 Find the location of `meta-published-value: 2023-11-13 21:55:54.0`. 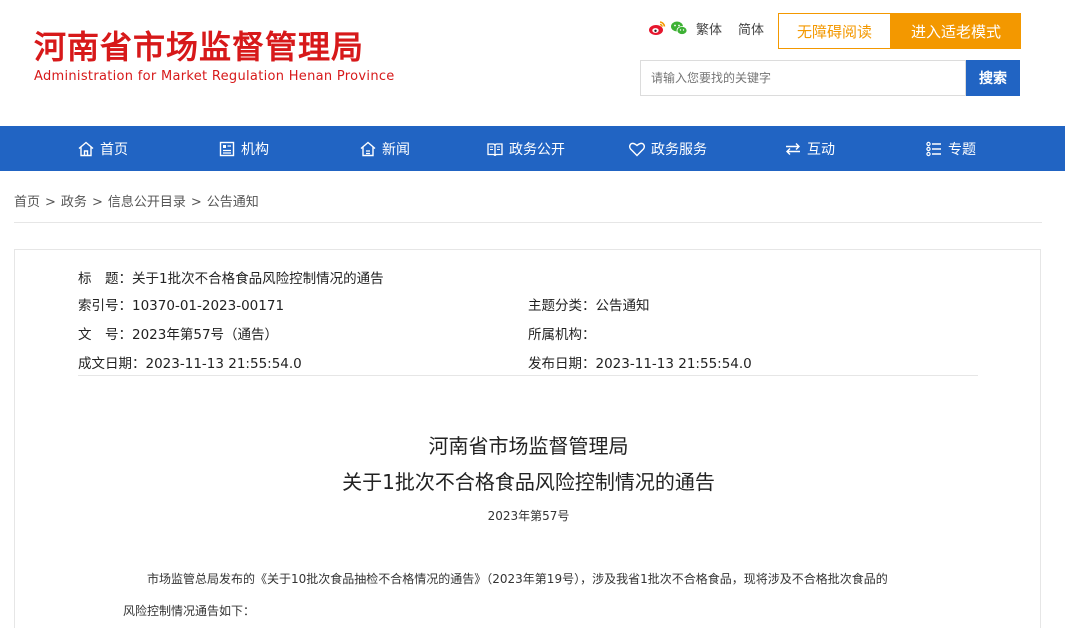

meta-published-value: 2023-11-13 21:55:54.0 is located at coordinates (673, 364).